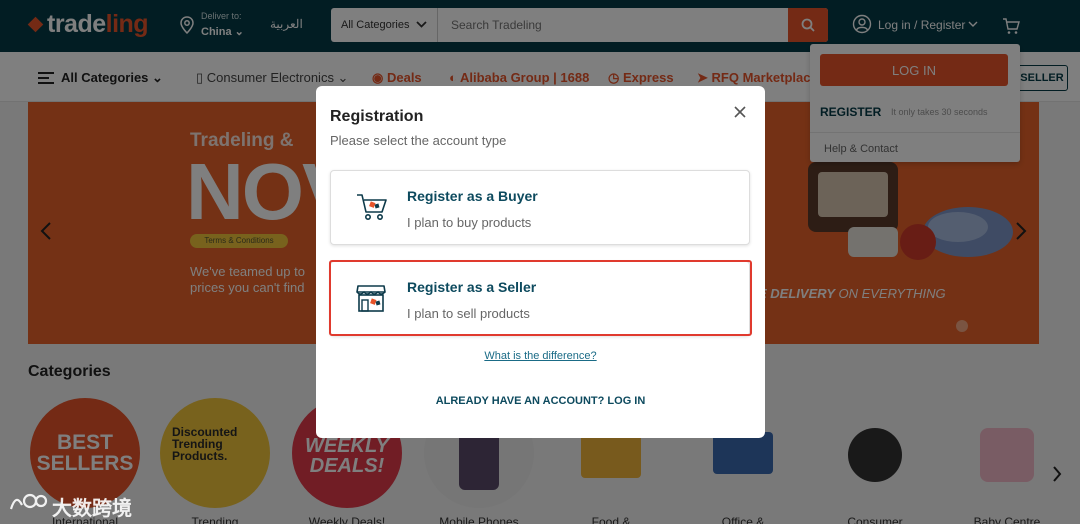  What do you see at coordinates (540, 401) in the screenshot?
I see `already-account-login-link: ALREADY HAVE AN ACCOUNT? LOG IN` at bounding box center [540, 401].